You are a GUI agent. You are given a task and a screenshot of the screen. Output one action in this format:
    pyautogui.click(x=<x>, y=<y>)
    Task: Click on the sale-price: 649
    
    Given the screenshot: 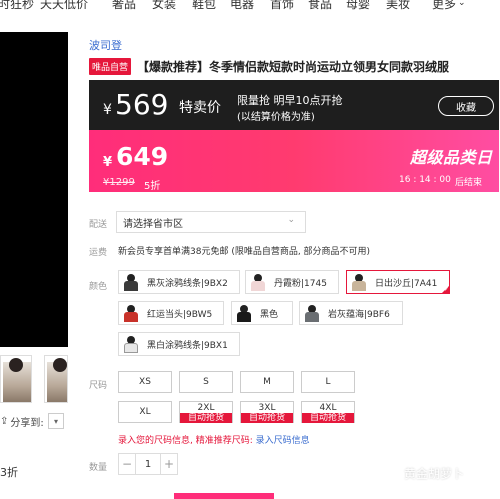 What is the action you would take?
    pyautogui.click(x=142, y=156)
    